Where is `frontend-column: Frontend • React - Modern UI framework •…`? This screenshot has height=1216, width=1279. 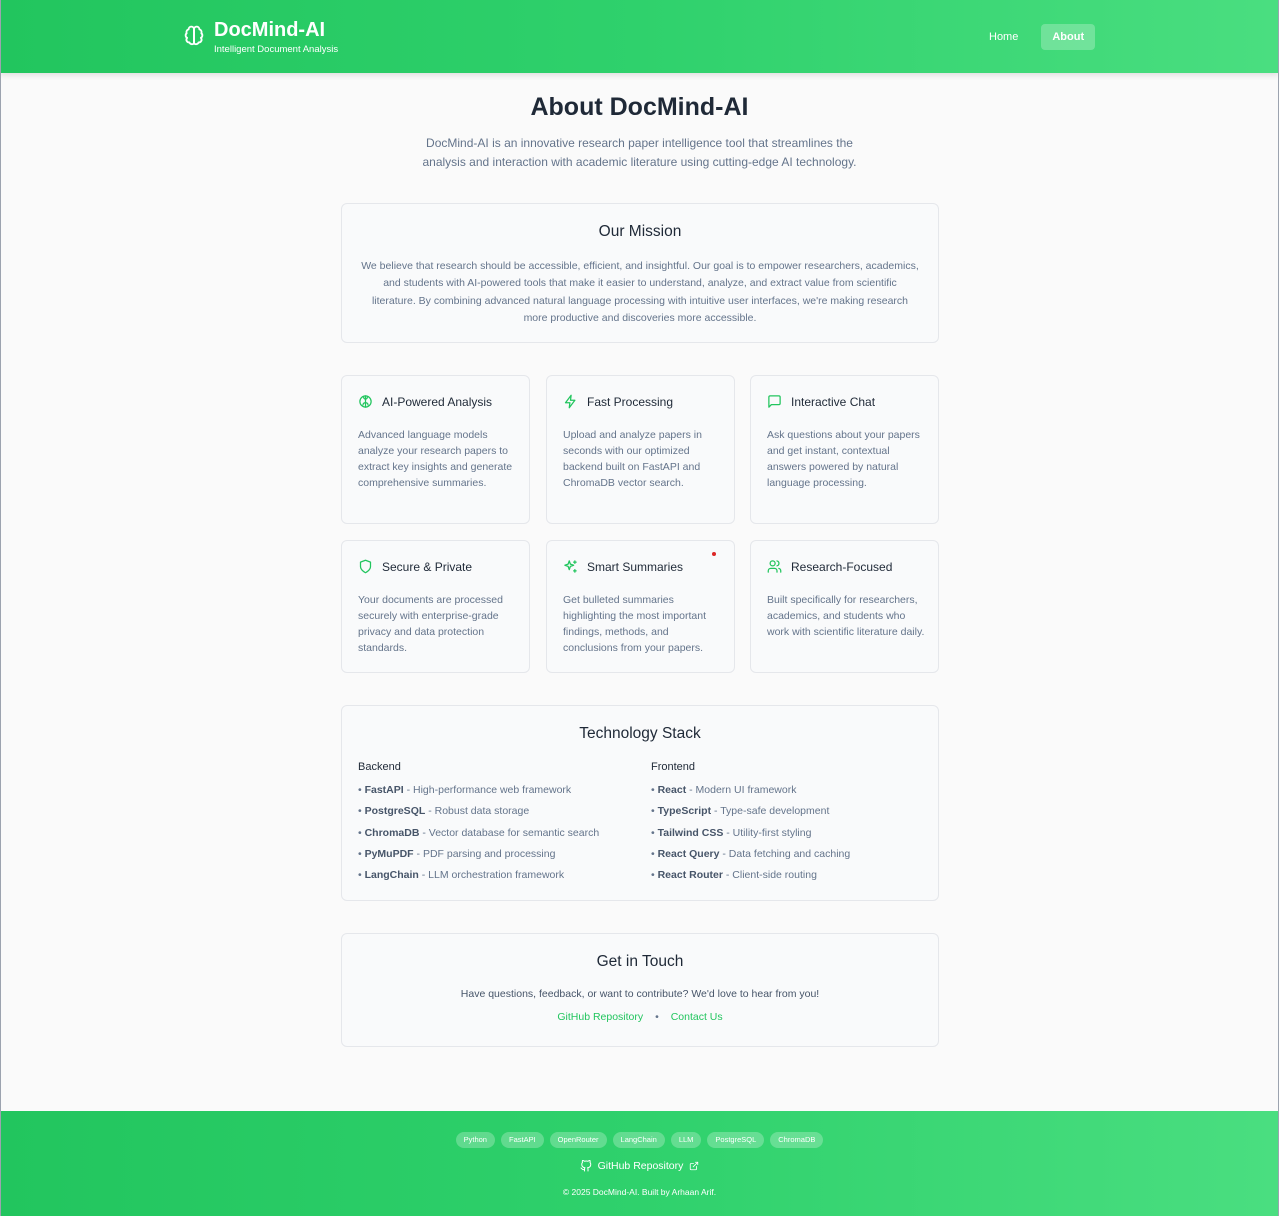
frontend-column: Frontend • React - Modern UI framework •… is located at coordinates (750, 823).